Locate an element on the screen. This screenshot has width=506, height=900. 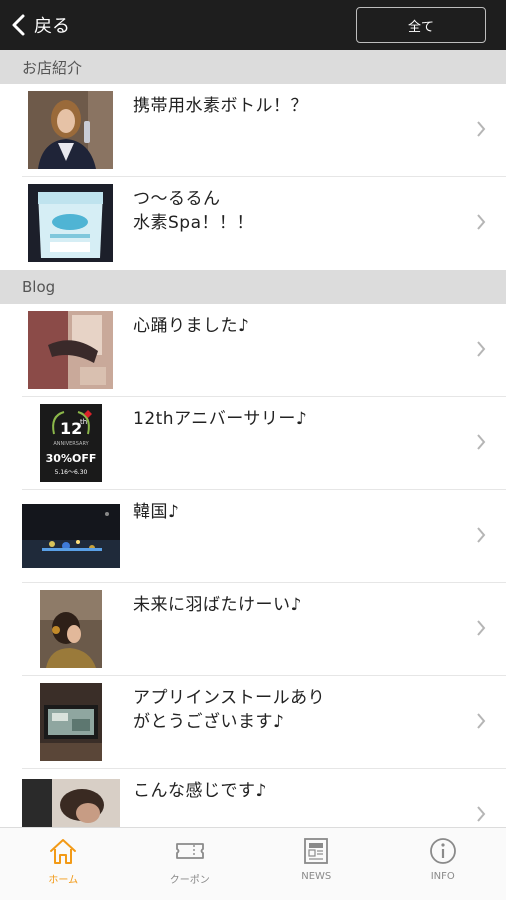
thumbnail-image: 12 th ANNIVERSARY 30%OFF 5.16〜6.30 is located at coordinates (71, 443).